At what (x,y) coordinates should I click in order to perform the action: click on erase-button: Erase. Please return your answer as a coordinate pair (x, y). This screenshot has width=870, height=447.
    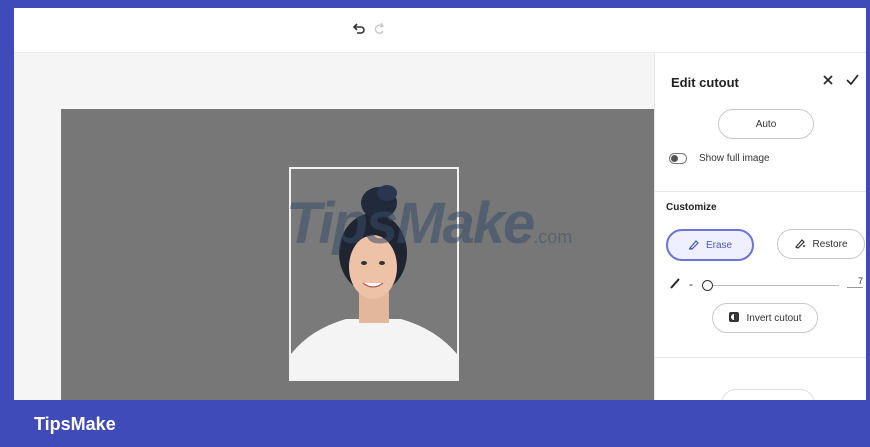
    Looking at the image, I should click on (710, 245).